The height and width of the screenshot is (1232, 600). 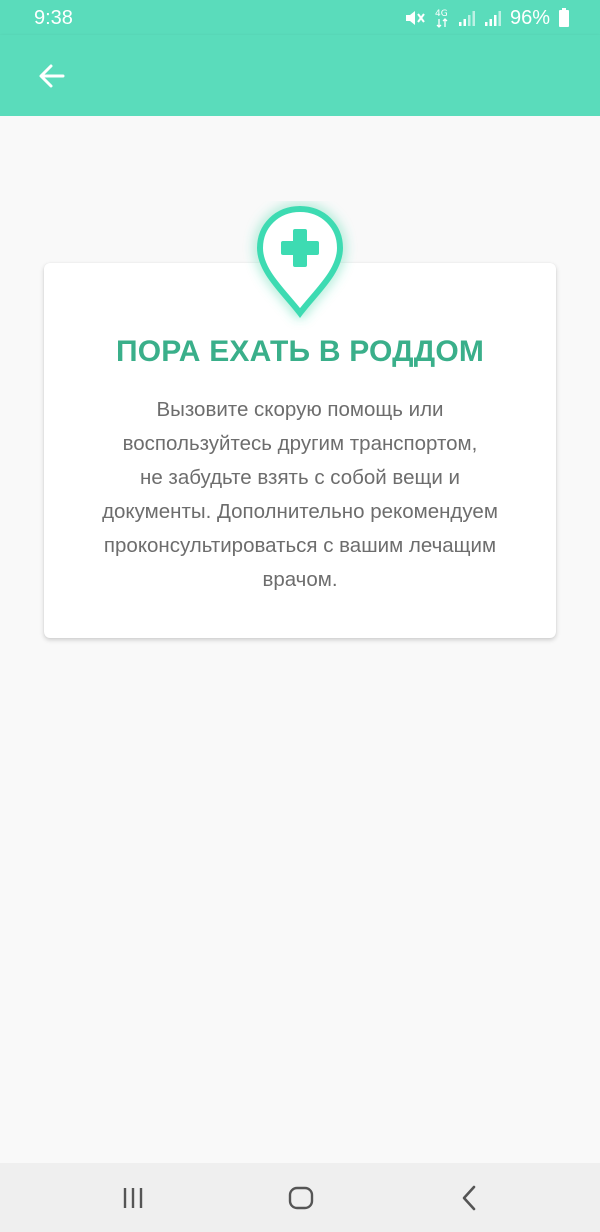 I want to click on card-text-line: воспользуйтесь другим транспортом,, so click(x=300, y=443).